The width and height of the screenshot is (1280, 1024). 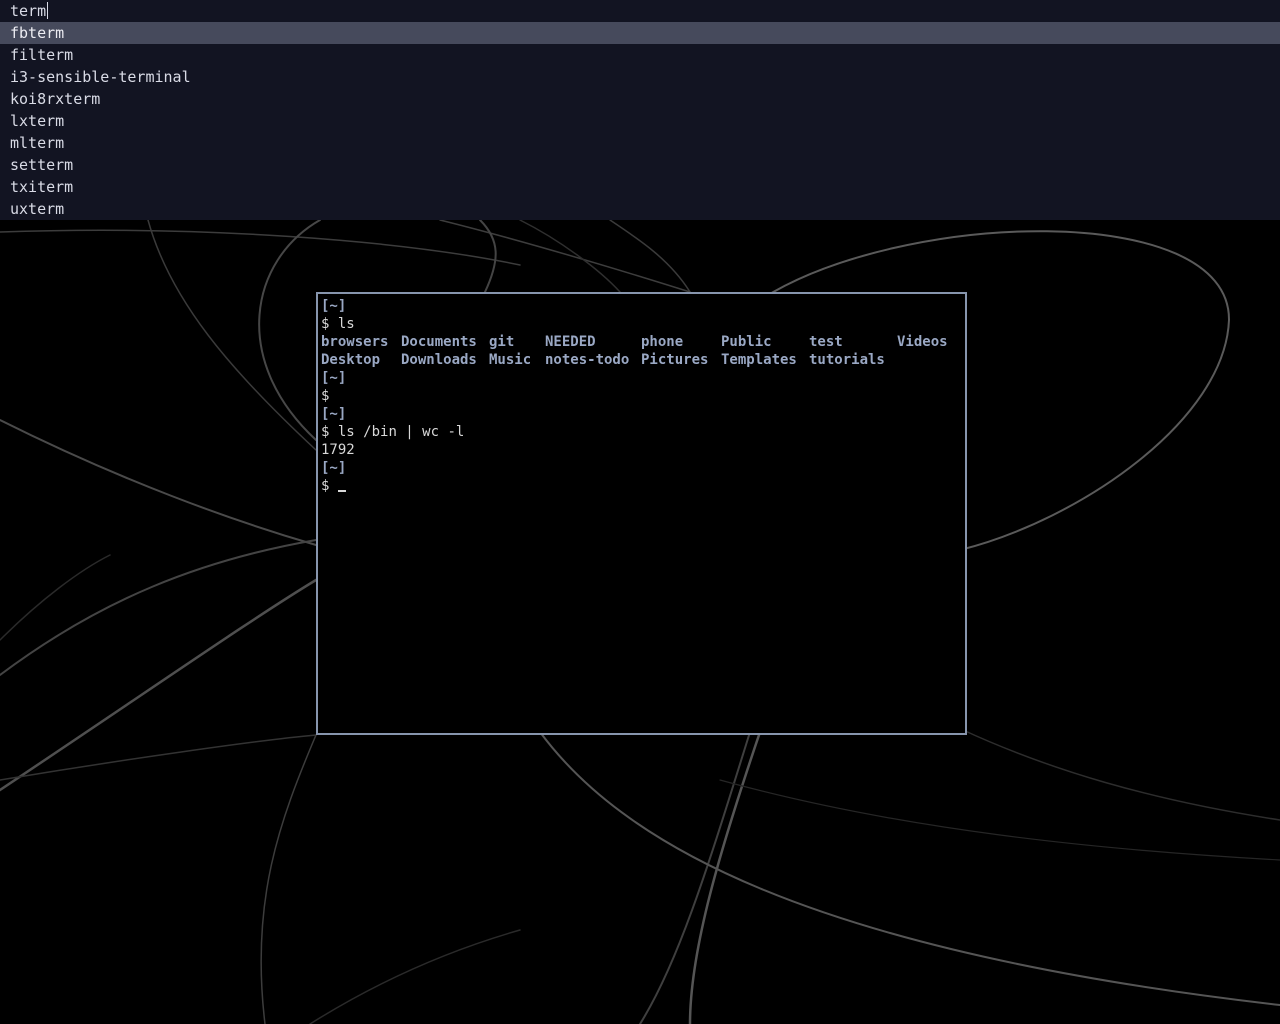 What do you see at coordinates (502, 342) in the screenshot?
I see `ls-entry: git` at bounding box center [502, 342].